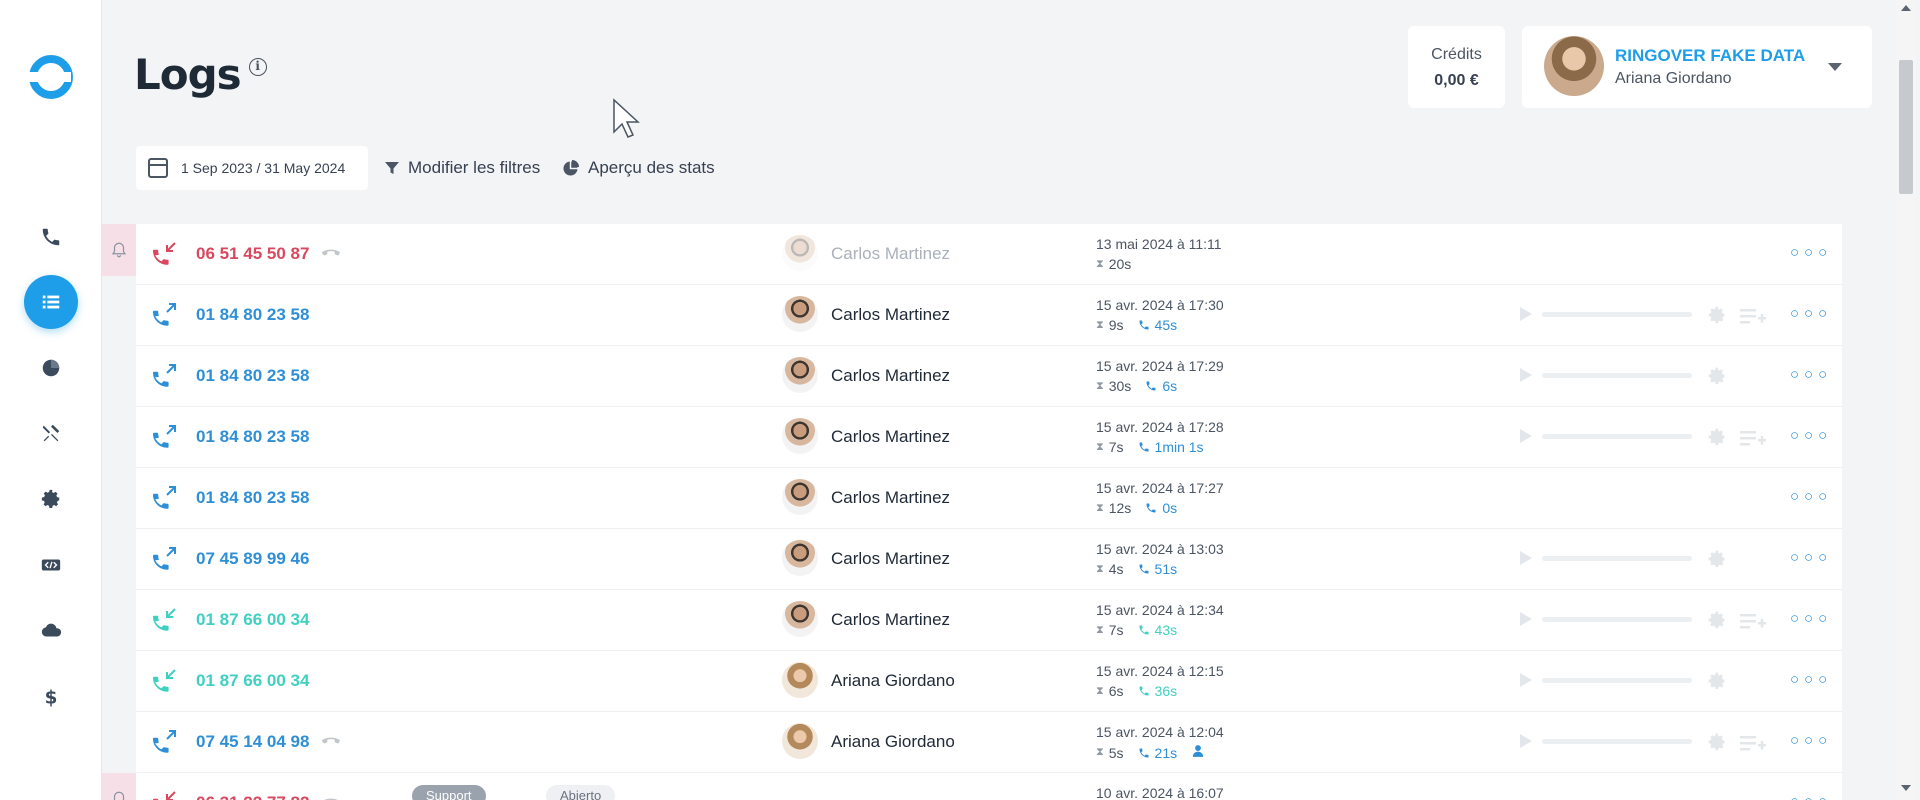 This screenshot has width=1920, height=800. I want to click on nav-phone, so click(51, 237).